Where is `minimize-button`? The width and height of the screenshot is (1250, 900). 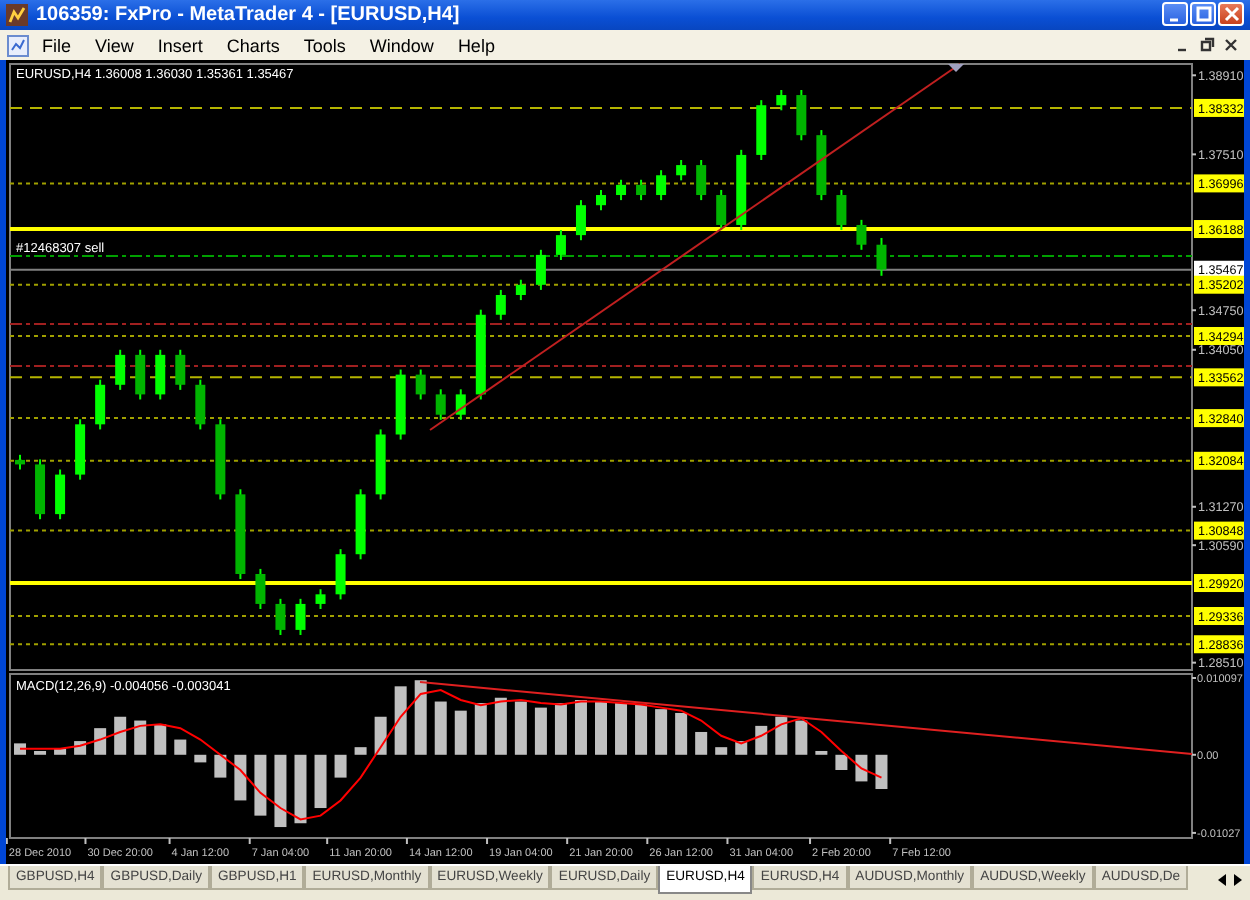 minimize-button is located at coordinates (1175, 14).